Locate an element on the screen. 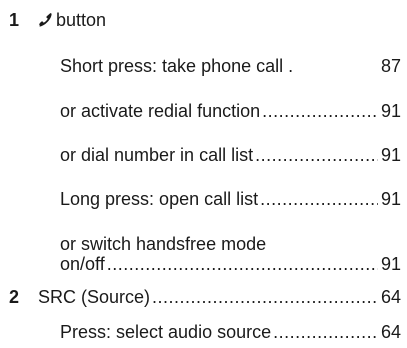 The image size is (407, 348). index-line-text: or switch handsfree mode is located at coordinates (163, 244).